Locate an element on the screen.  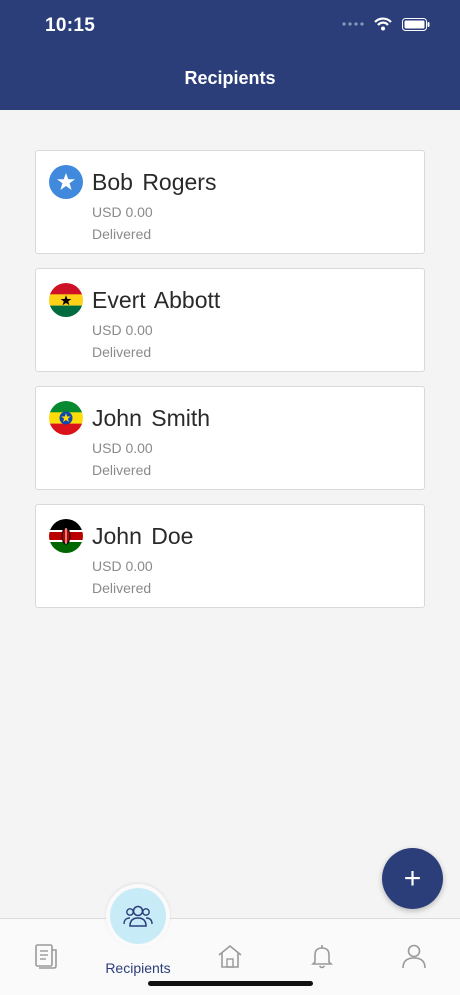
battery-icon is located at coordinates (416, 24).